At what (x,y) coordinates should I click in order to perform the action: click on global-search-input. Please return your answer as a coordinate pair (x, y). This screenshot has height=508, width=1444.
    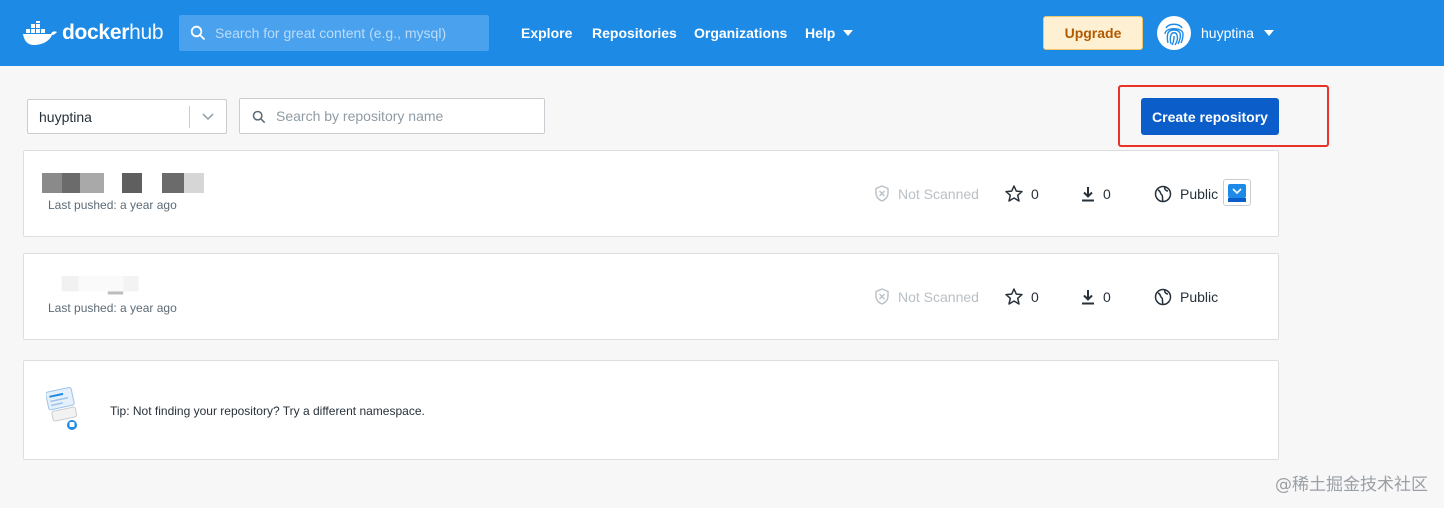
    Looking at the image, I should click on (349, 33).